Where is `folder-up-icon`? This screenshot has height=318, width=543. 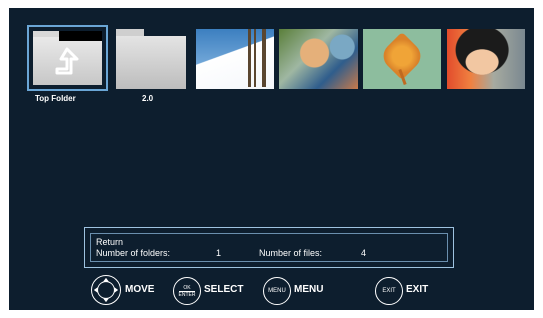
folder-up-icon is located at coordinates (67, 58).